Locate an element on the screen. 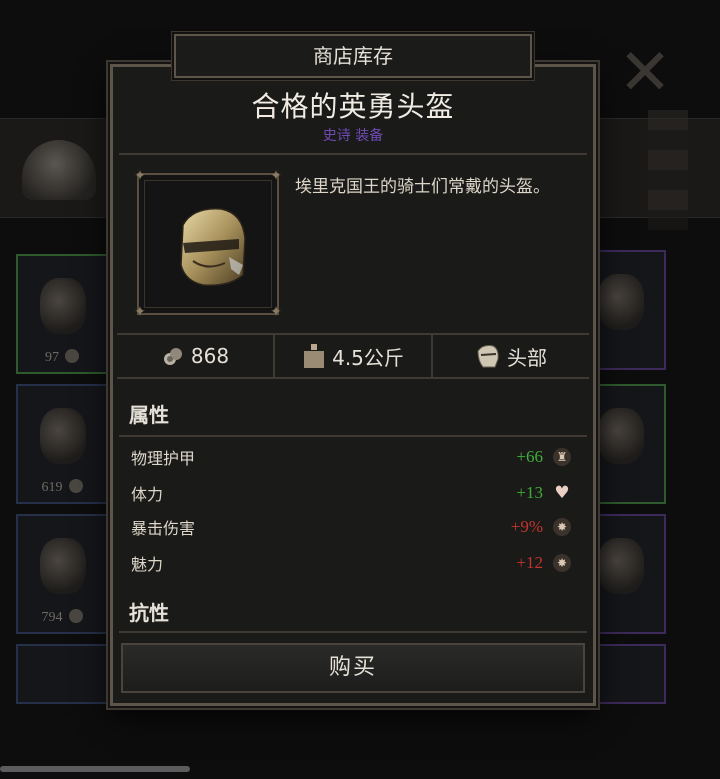  attribute-row: 暴击伤害 +9% ✸ is located at coordinates (351, 527).